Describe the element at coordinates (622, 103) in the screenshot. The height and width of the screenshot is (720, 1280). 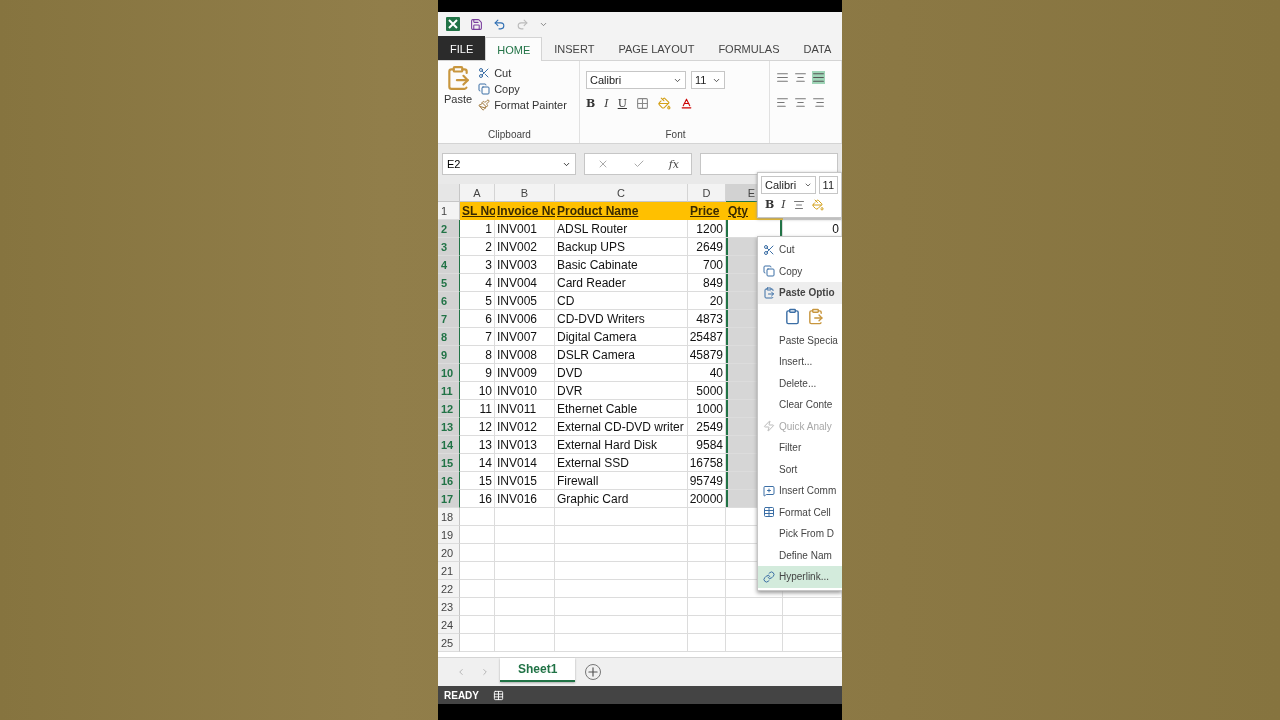
I see `underline-button: U` at that location.